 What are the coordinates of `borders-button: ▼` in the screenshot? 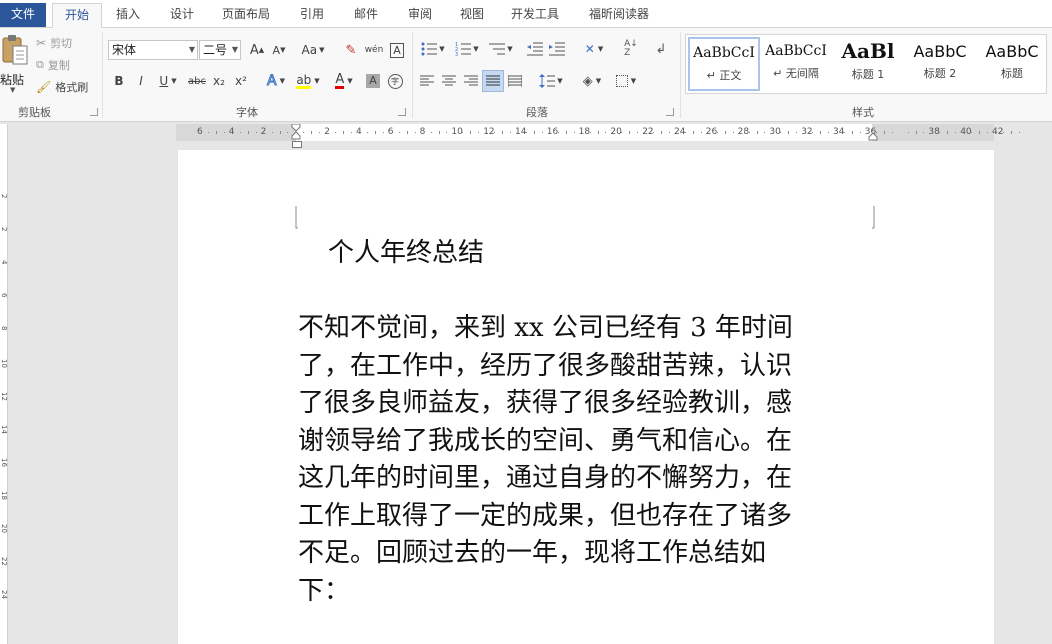 It's located at (626, 81).